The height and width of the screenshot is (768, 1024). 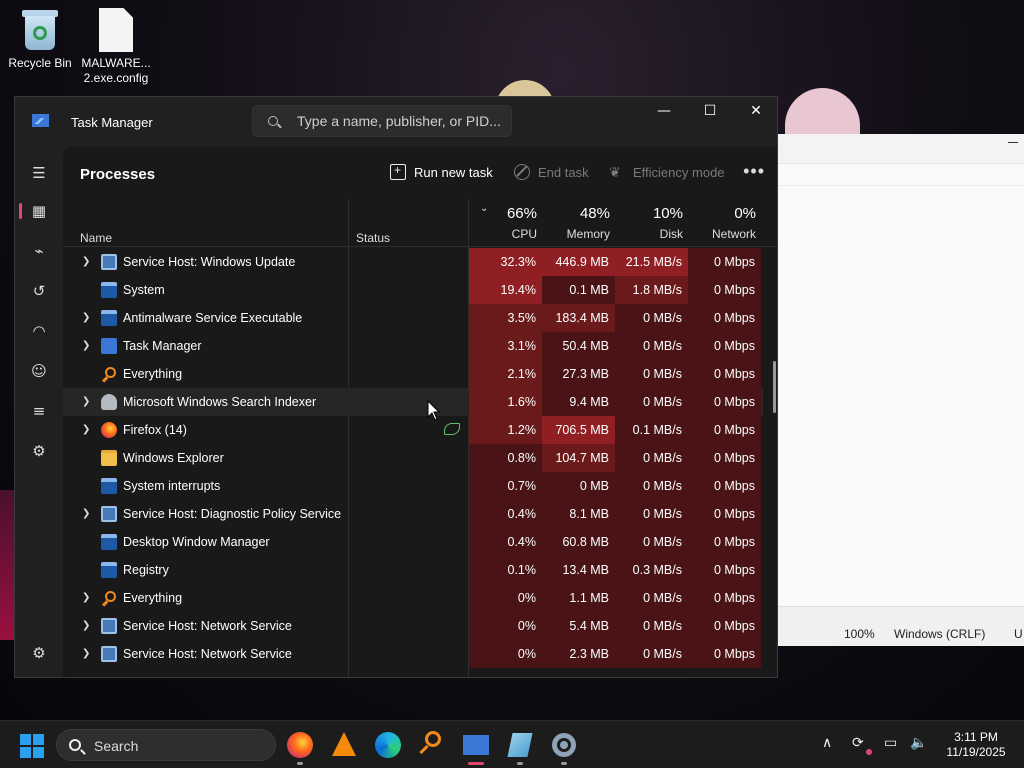 What do you see at coordinates (39, 331) in the screenshot?
I see `nav-startup-apps: ◠` at bounding box center [39, 331].